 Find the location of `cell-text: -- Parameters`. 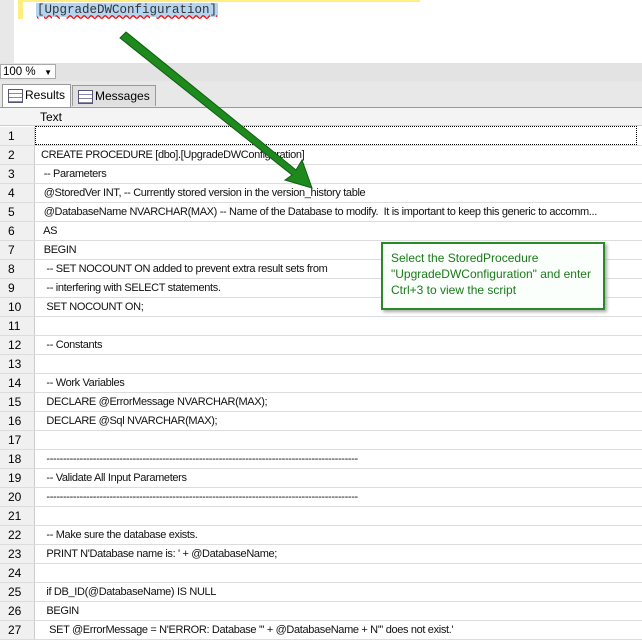

cell-text: -- Parameters is located at coordinates (74, 174).